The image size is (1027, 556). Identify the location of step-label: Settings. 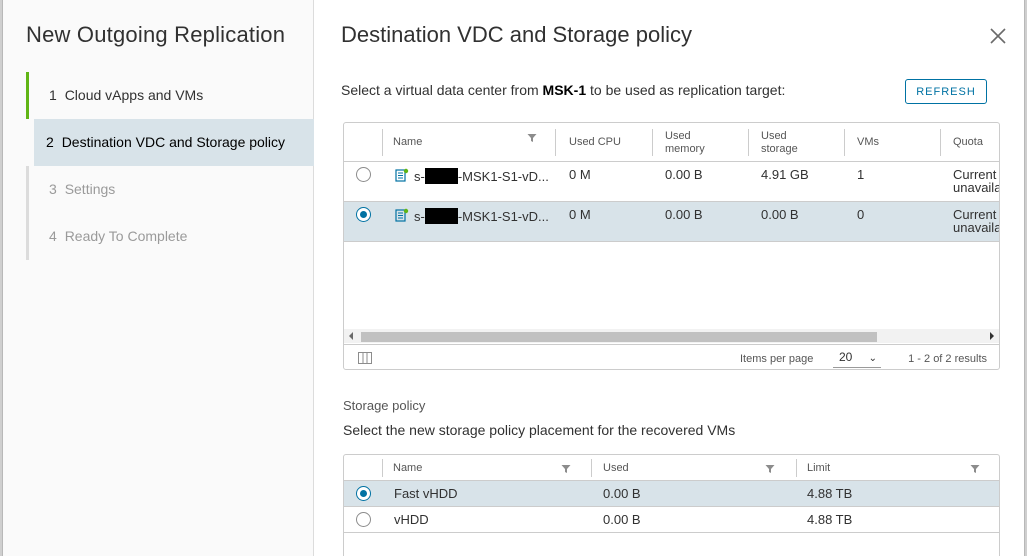
(90, 189).